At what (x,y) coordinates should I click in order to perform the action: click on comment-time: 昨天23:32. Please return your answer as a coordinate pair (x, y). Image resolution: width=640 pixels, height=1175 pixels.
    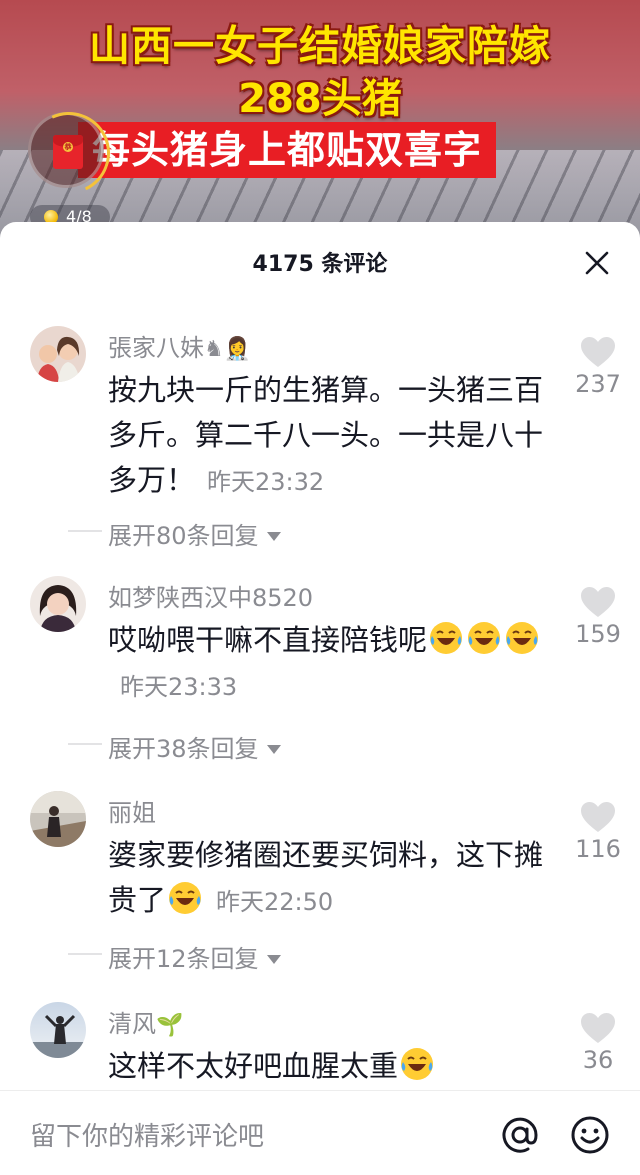
    Looking at the image, I should click on (266, 482).